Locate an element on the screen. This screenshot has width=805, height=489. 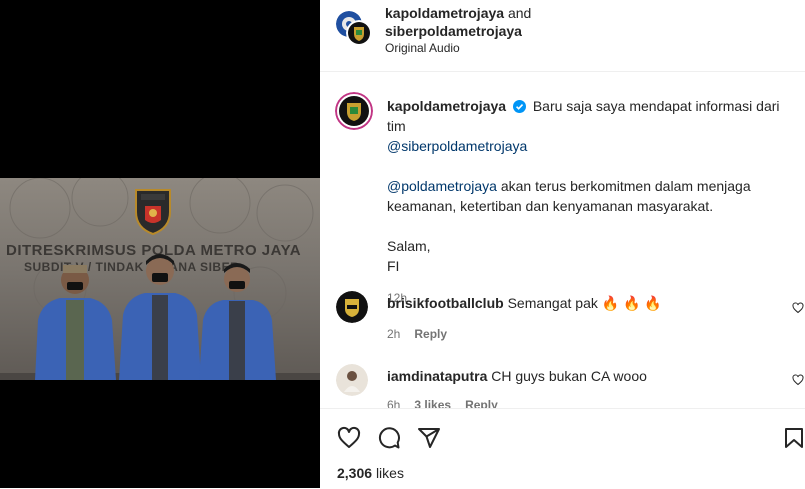
person-center is located at coordinates (160, 317).